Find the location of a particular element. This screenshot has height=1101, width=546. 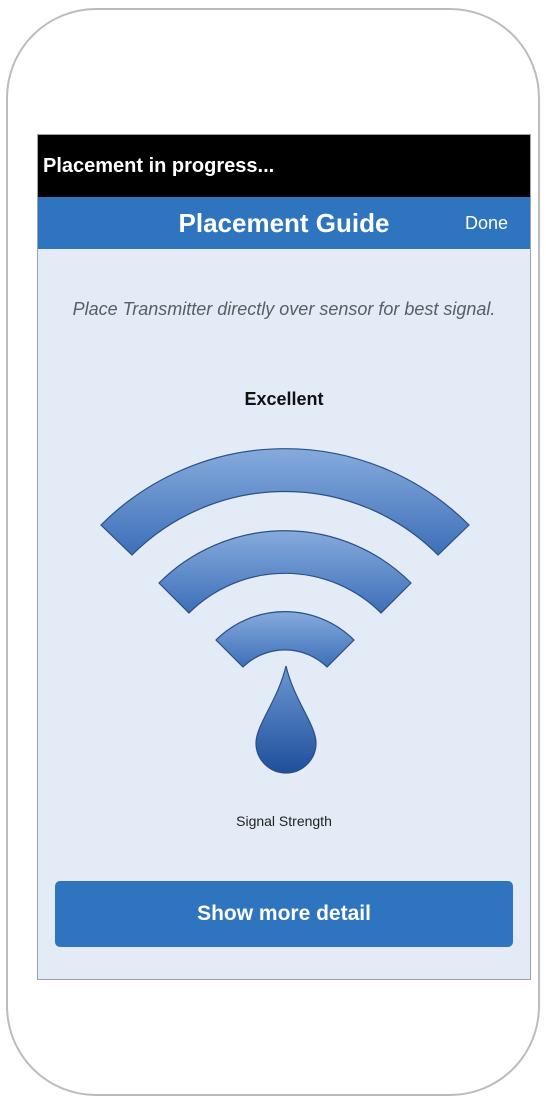

sensor-drop-icon is located at coordinates (286, 719).